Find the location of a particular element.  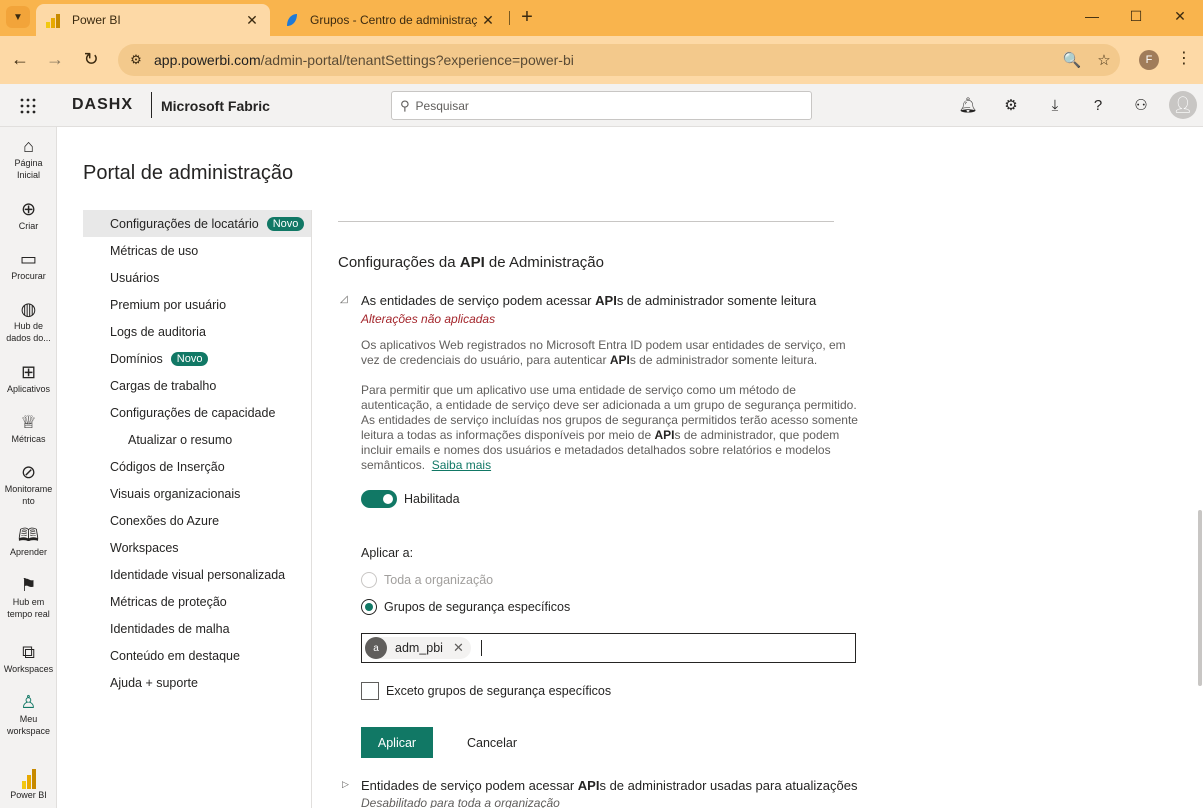

cancel-button: Cancelar is located at coordinates (492, 742).